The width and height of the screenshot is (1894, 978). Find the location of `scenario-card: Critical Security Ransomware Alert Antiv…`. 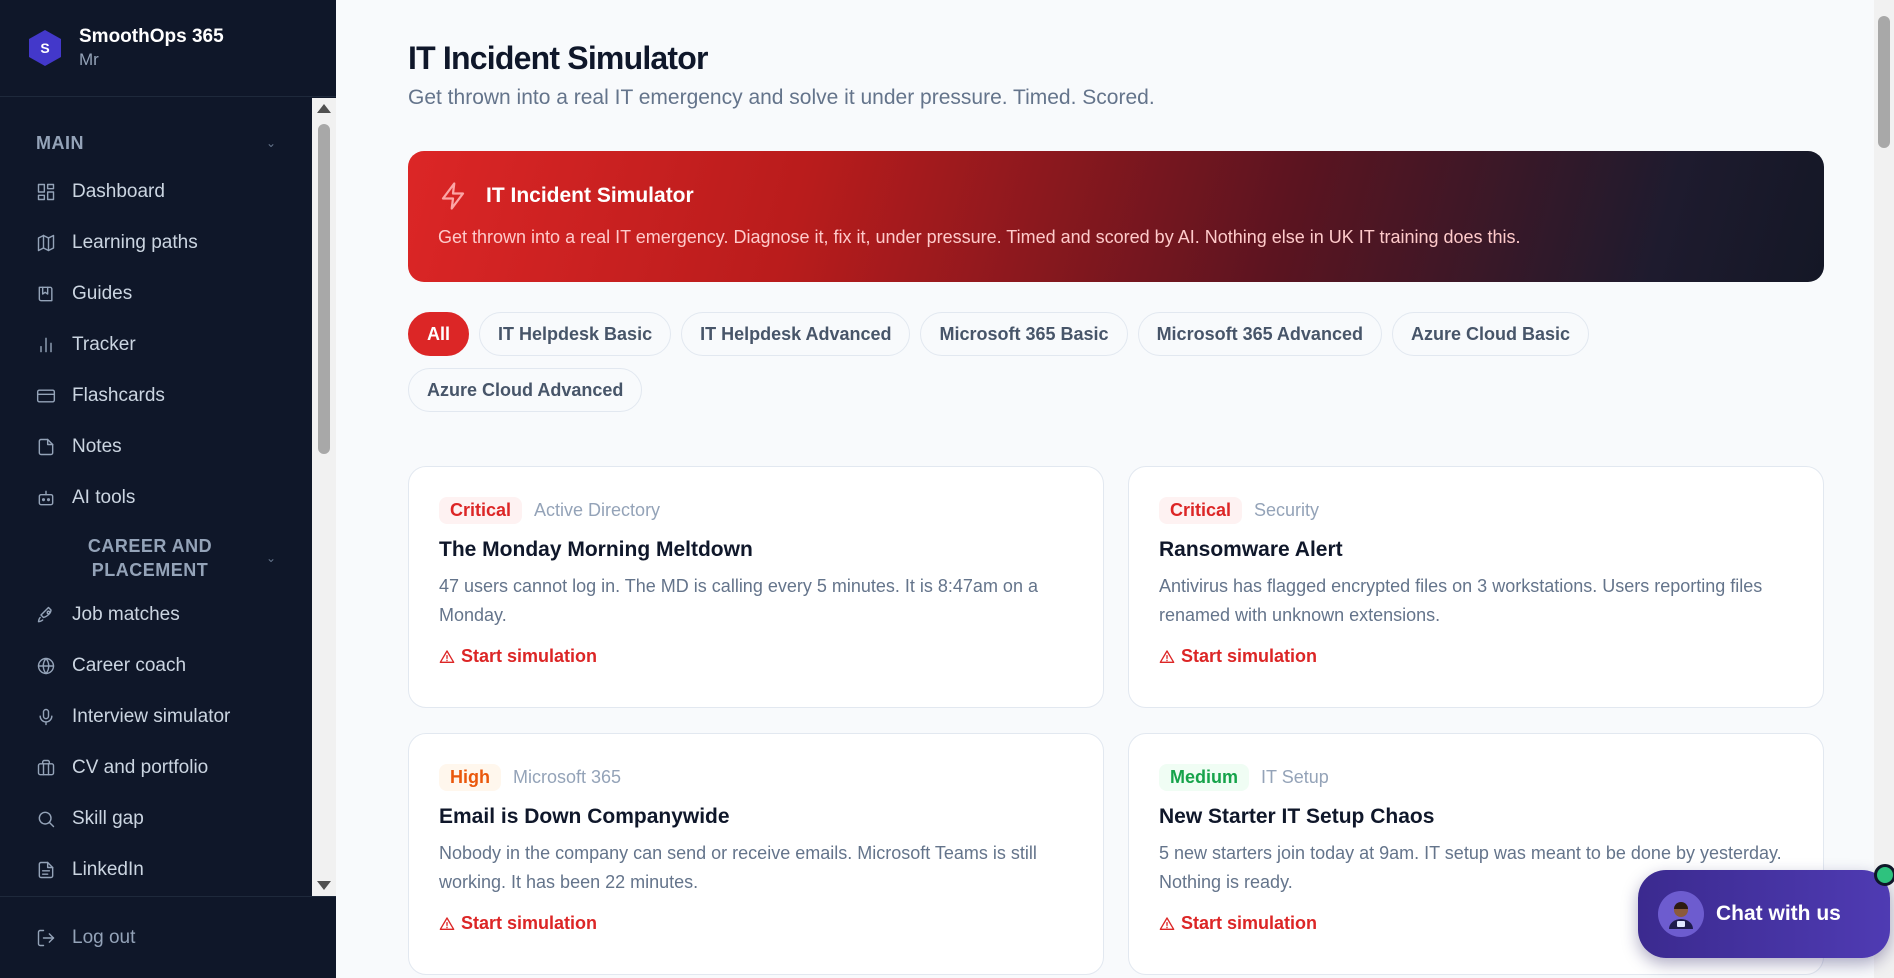

scenario-card: Critical Security Ransomware Alert Antiv… is located at coordinates (1476, 587).